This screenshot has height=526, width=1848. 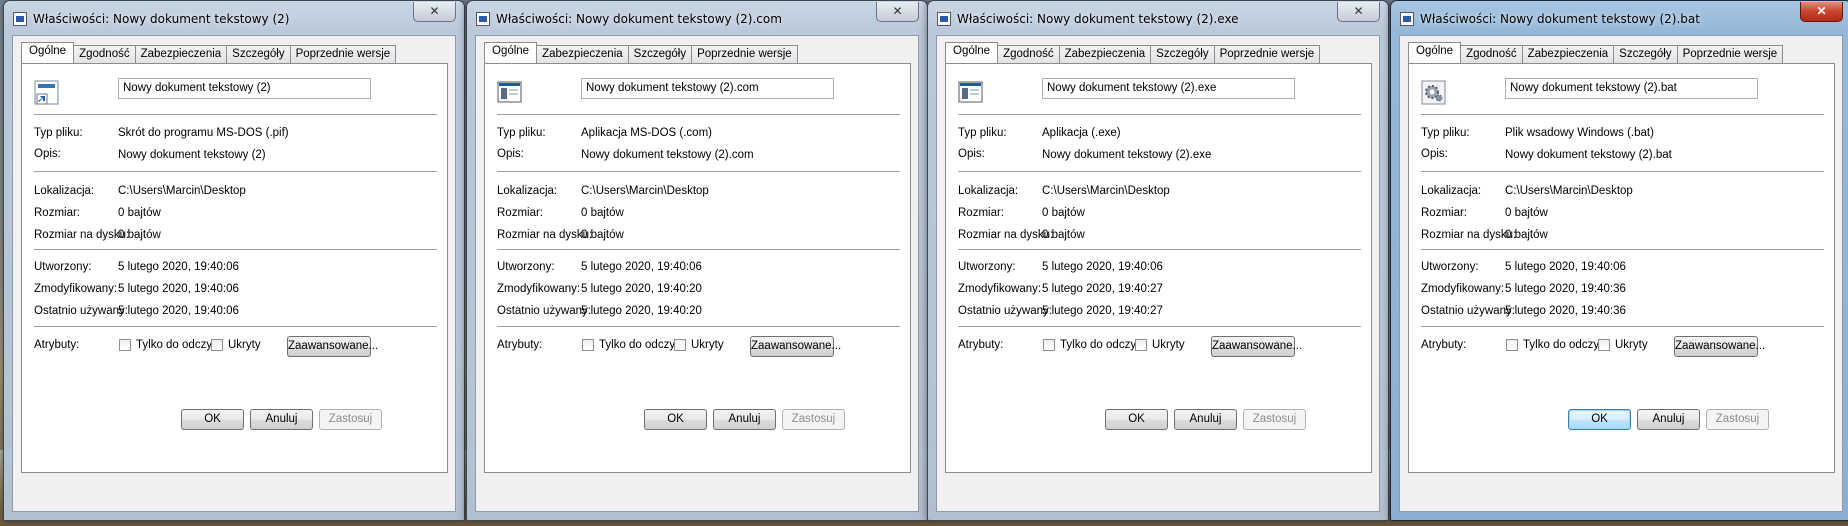 I want to click on window-icon, so click(x=20, y=19).